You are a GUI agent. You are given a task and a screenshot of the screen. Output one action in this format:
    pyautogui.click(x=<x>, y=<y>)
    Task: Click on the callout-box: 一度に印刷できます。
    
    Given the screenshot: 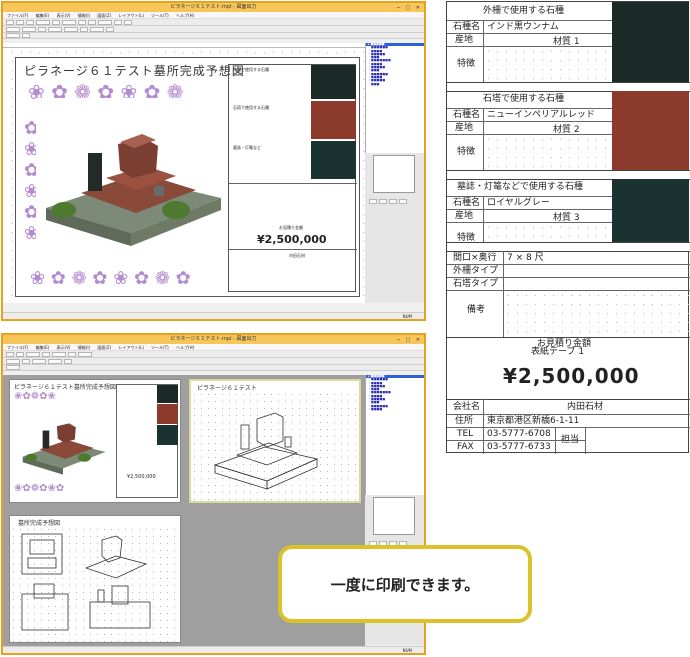 What is the action you would take?
    pyautogui.click(x=405, y=584)
    